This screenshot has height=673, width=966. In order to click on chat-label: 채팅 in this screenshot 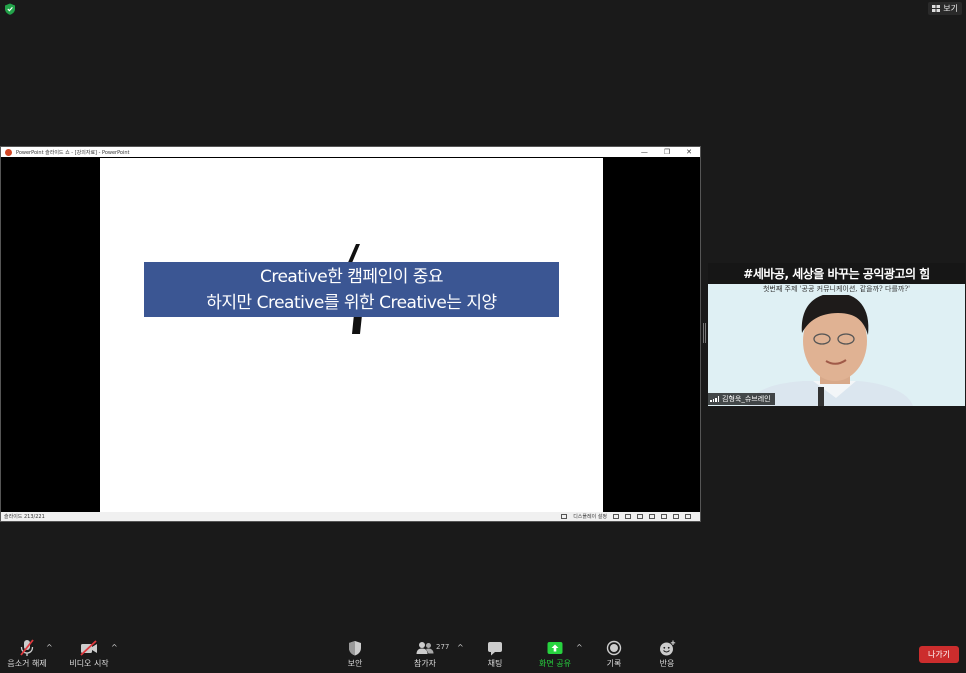, I will do `click(495, 663)`.